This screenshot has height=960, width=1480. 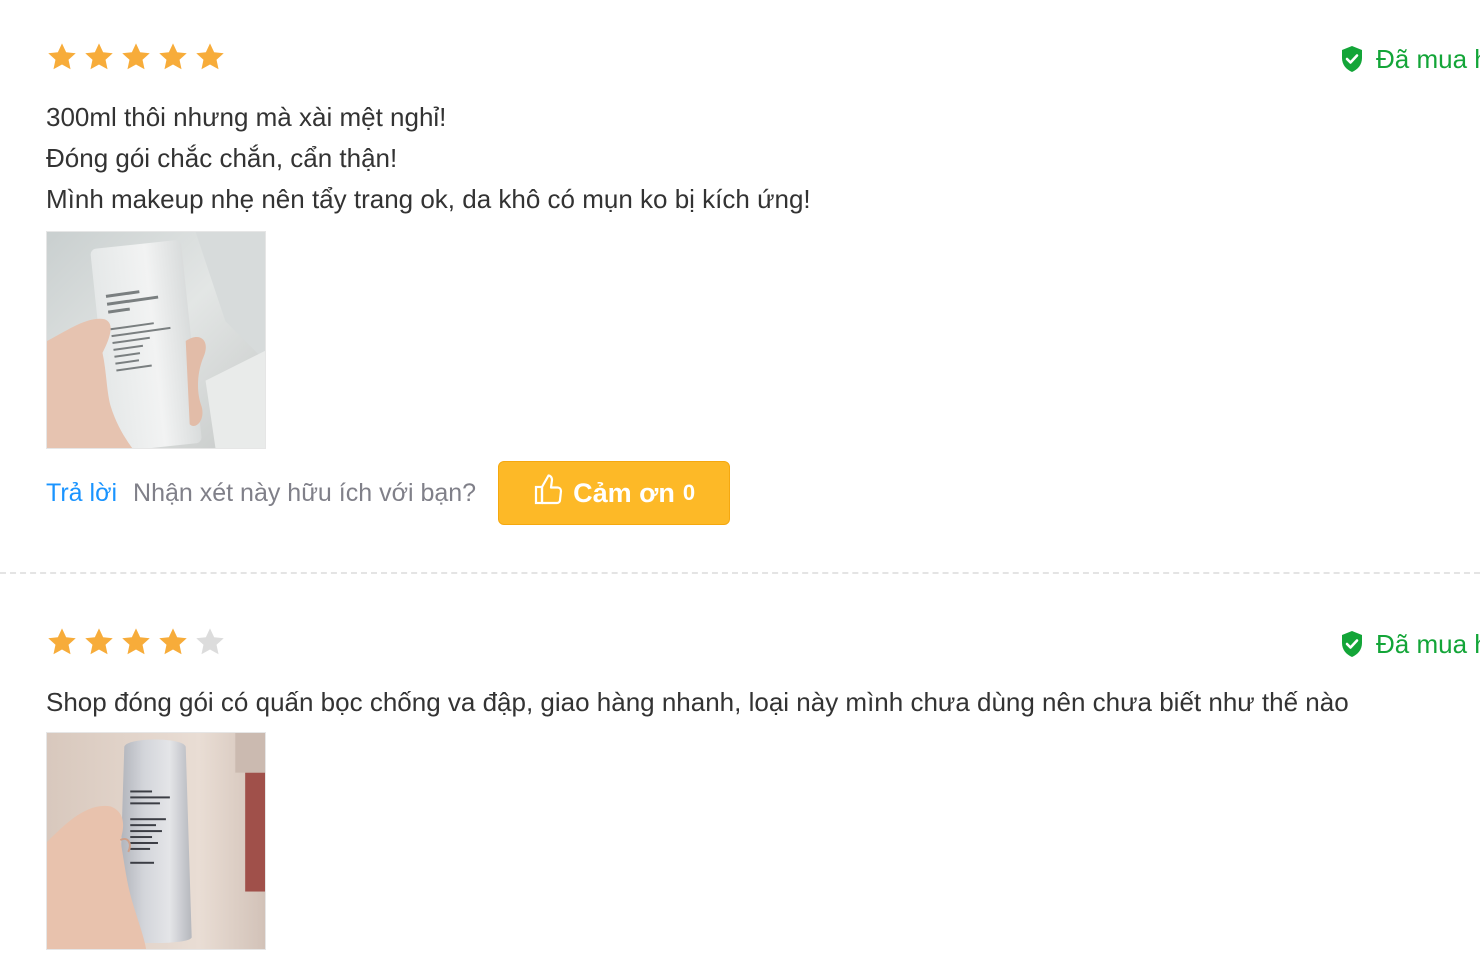 What do you see at coordinates (81, 493) in the screenshot?
I see `reply-link: Trả lời` at bounding box center [81, 493].